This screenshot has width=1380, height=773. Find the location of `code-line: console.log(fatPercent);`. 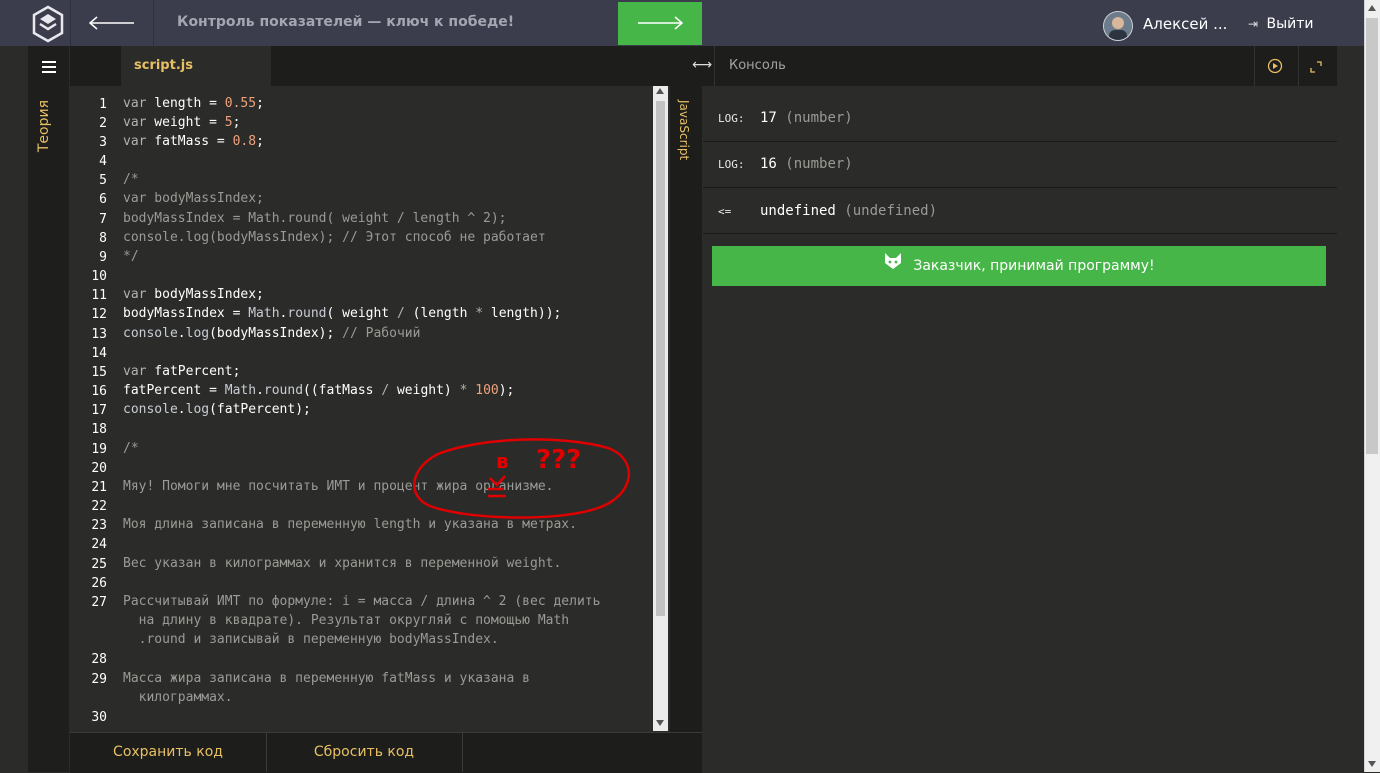

code-line: console.log(fatPercent); is located at coordinates (217, 409).